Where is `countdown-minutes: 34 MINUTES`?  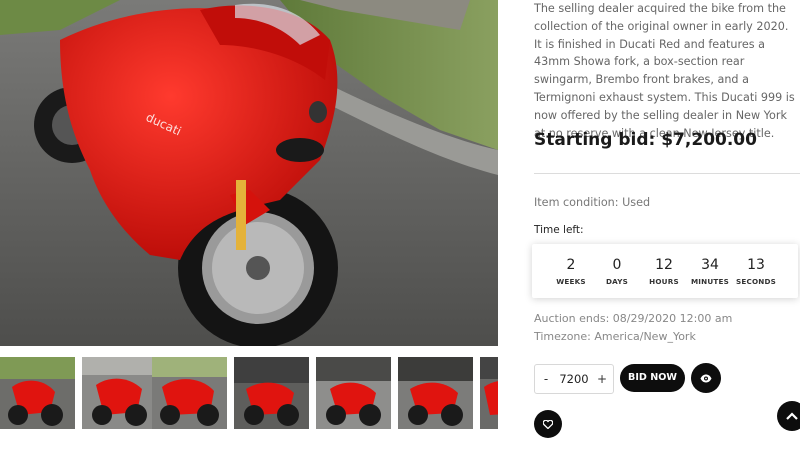 countdown-minutes: 34 MINUTES is located at coordinates (710, 271).